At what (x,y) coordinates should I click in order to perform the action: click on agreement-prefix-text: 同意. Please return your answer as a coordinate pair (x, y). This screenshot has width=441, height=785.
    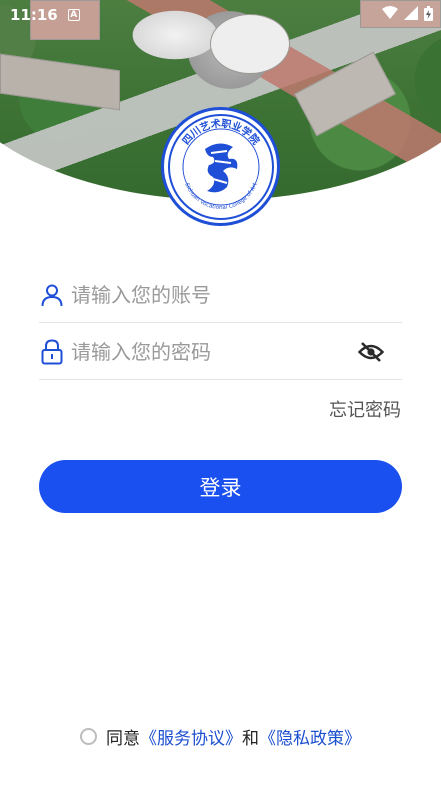
    Looking at the image, I should click on (123, 738).